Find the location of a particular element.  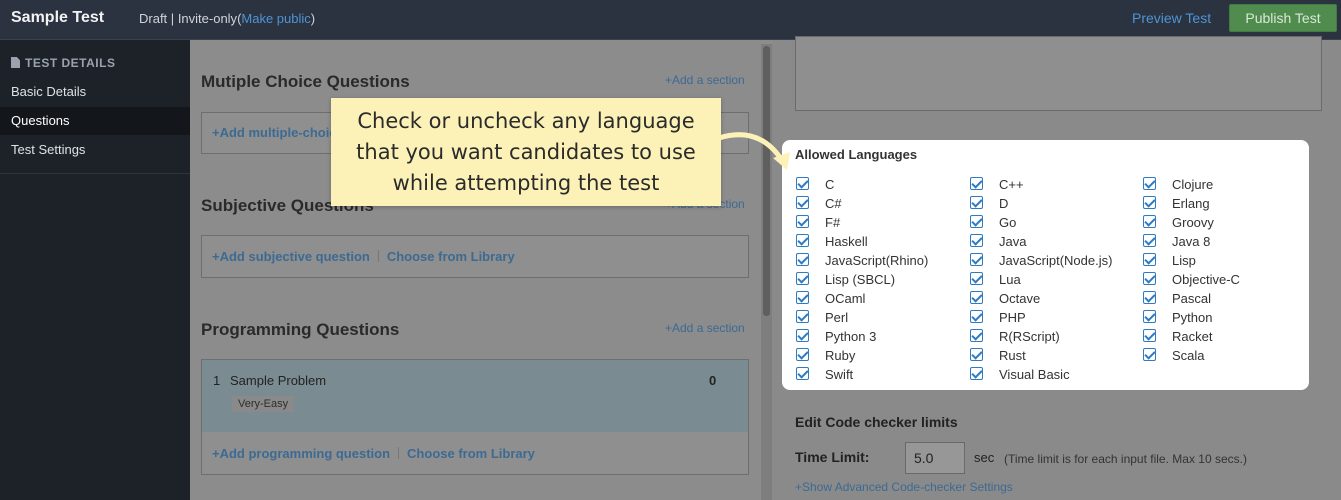

language-label: Octave is located at coordinates (1020, 298).